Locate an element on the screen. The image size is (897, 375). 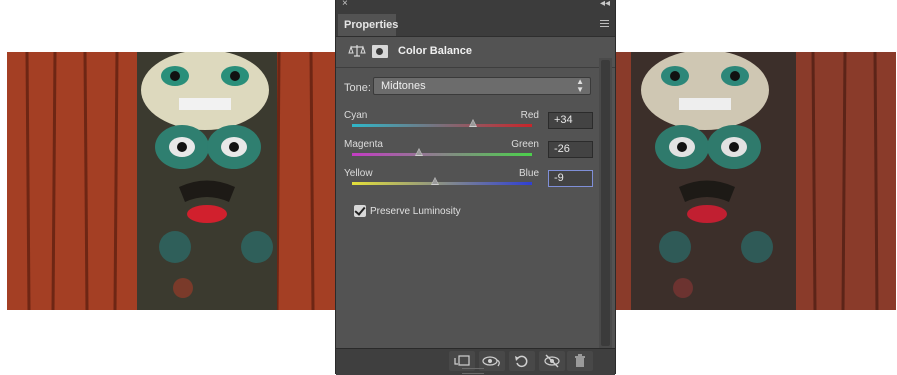
tab-properties: Properties is located at coordinates (368, 25).